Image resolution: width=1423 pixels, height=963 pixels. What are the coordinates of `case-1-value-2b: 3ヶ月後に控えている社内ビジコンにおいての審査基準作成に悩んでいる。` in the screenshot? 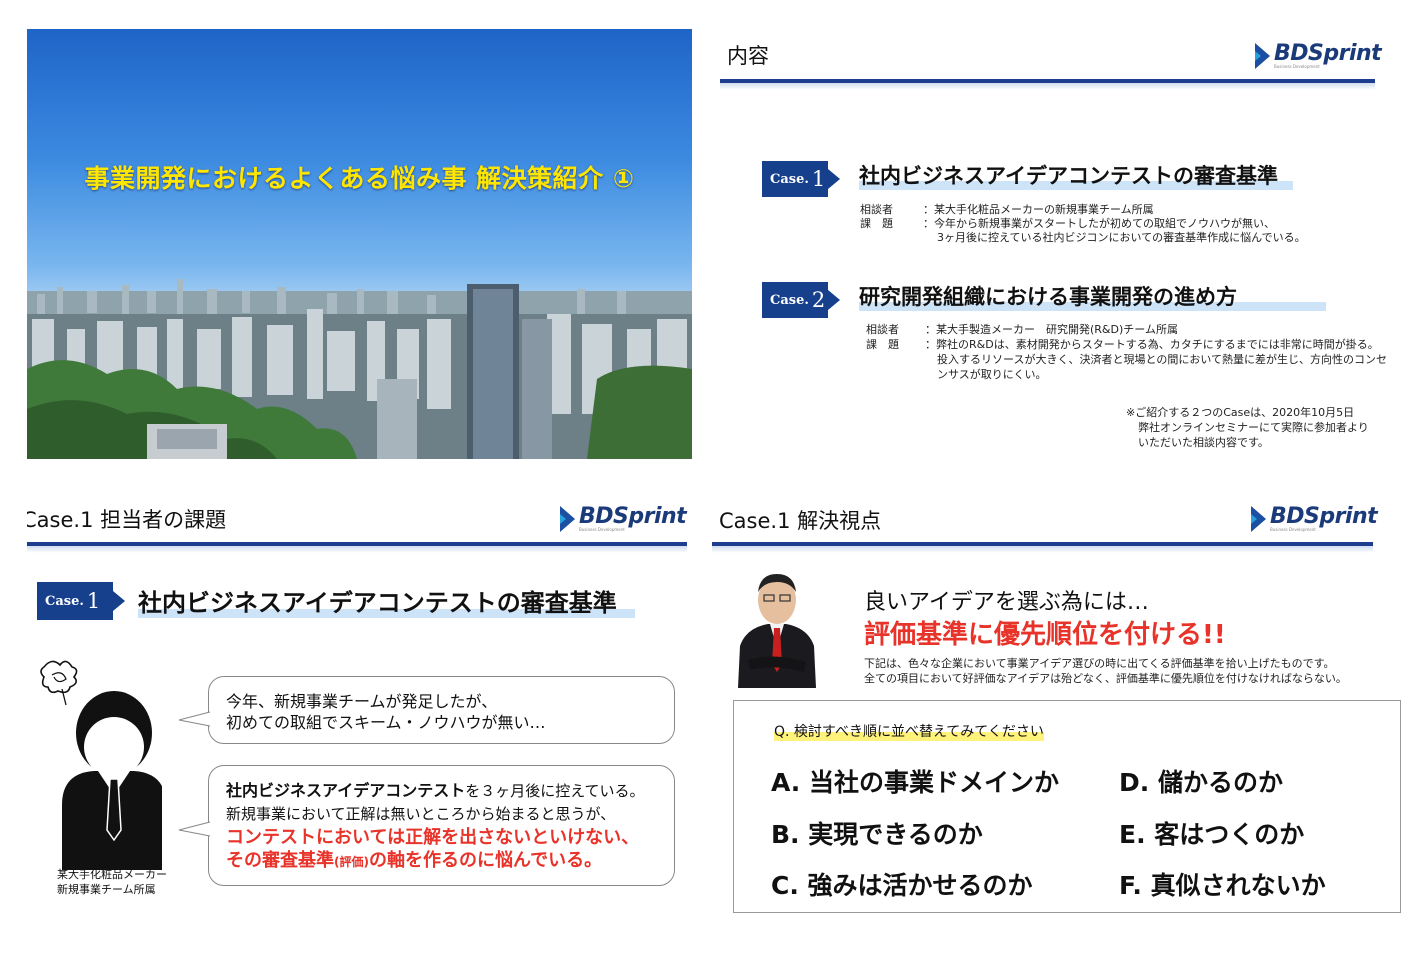 It's located at (1121, 237).